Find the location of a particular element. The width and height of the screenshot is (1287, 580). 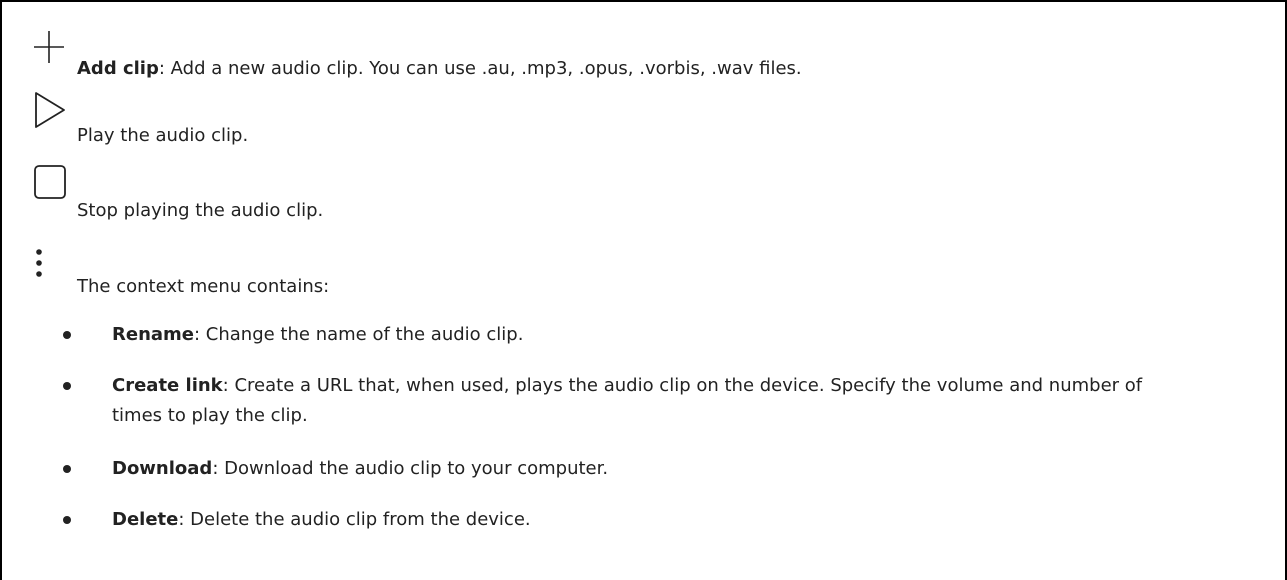

play-description: Play the audio clip. is located at coordinates (163, 135).